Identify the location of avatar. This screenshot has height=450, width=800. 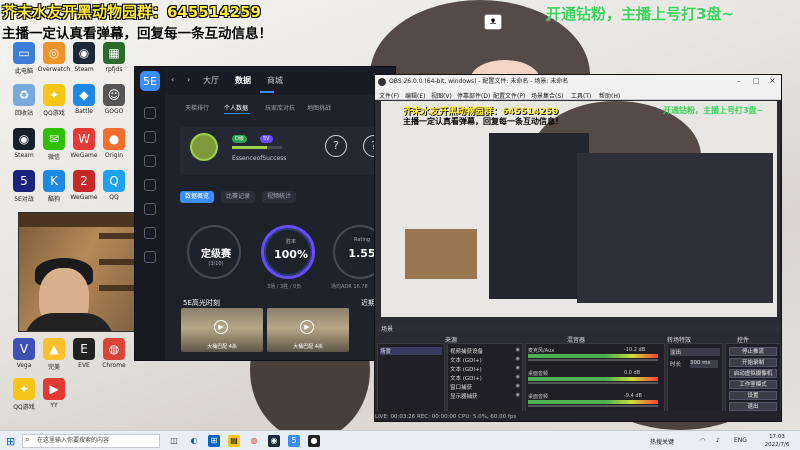
(204, 147).